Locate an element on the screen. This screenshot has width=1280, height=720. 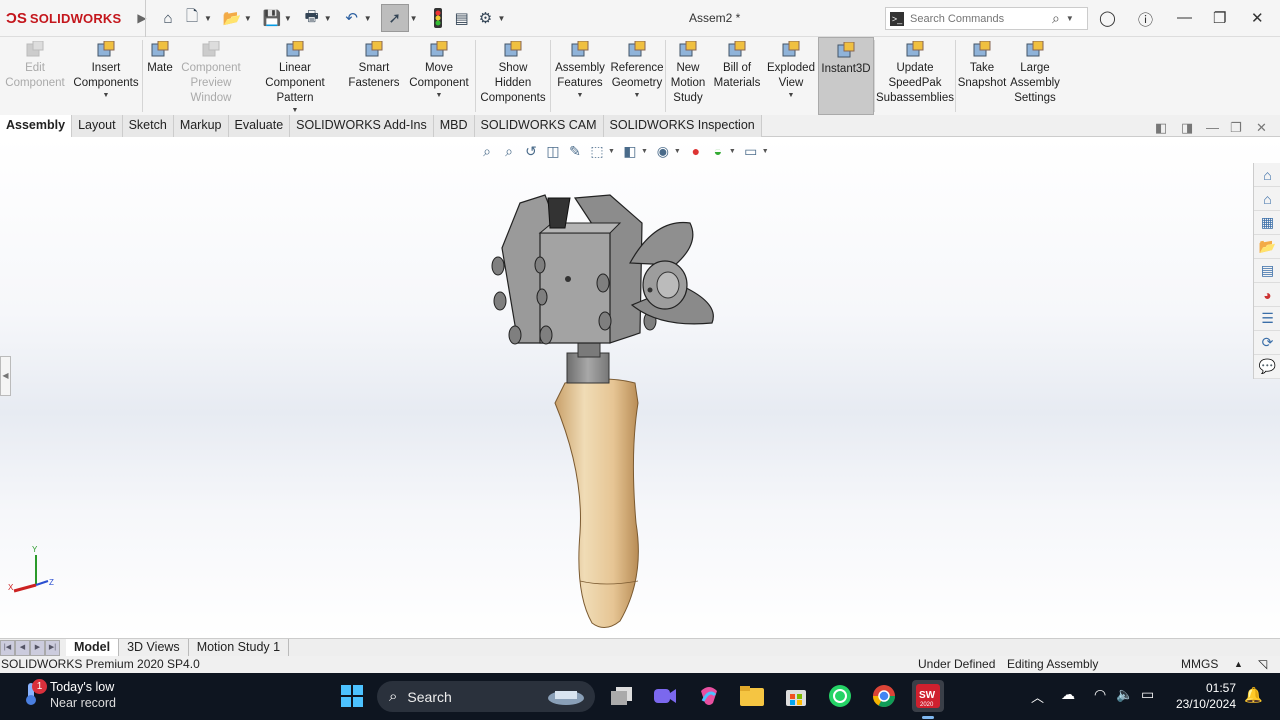
hide-show-dropdown-icon: ▼ is located at coordinates (677, 151).